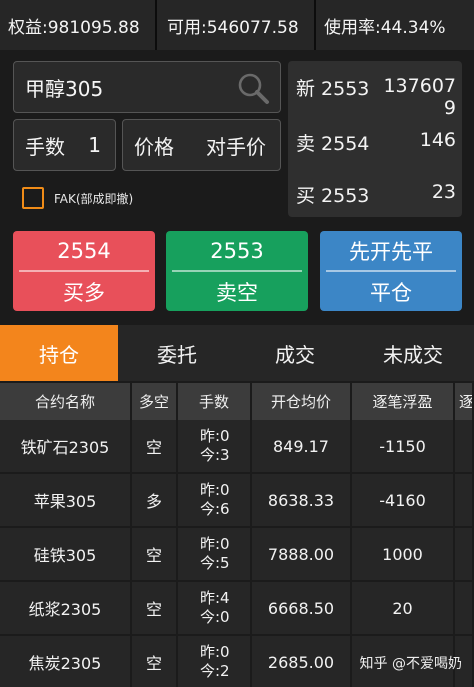  What do you see at coordinates (154, 146) in the screenshot?
I see `price-label: 价格` at bounding box center [154, 146].